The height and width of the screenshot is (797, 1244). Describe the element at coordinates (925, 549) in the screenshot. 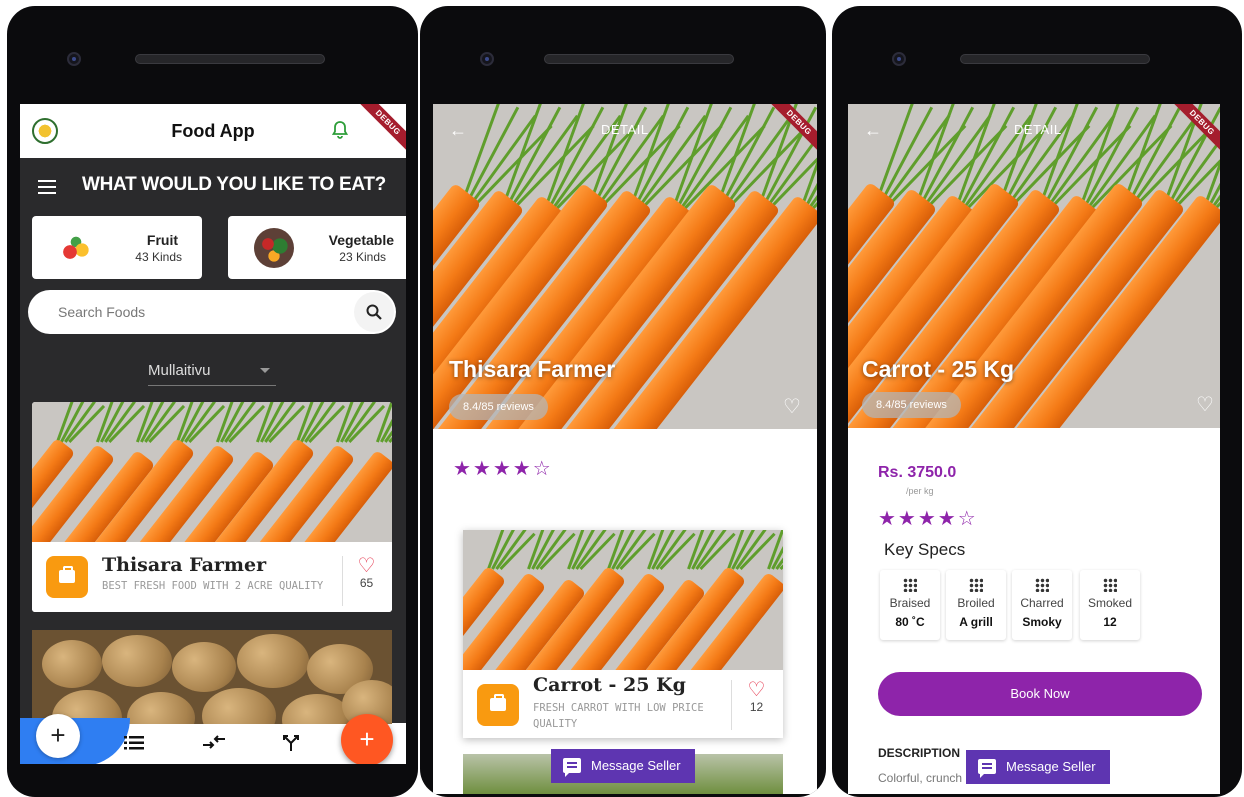

I see `key-specs-heading: Key Specs` at that location.